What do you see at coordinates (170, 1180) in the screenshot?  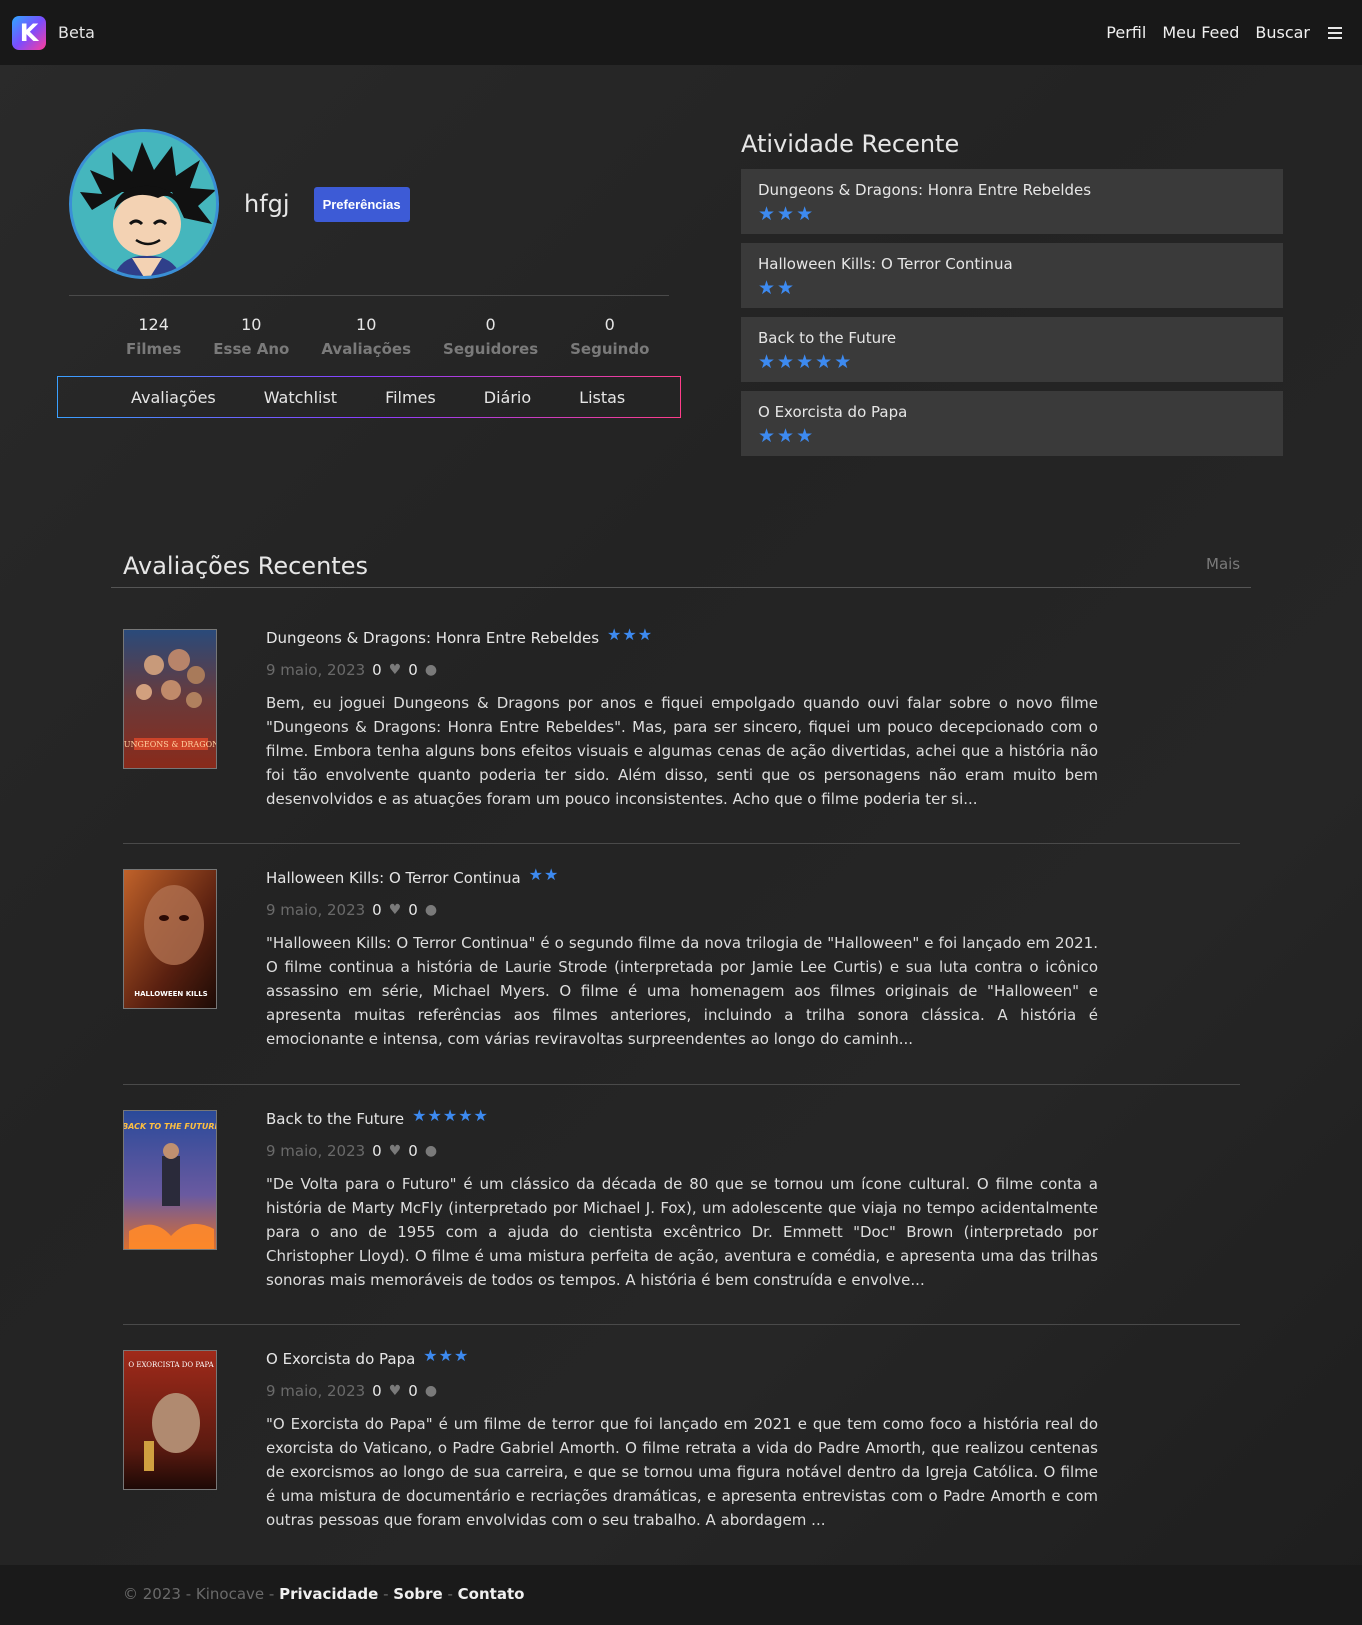 I see `movie-poster: BACK TO THE FUTURE` at bounding box center [170, 1180].